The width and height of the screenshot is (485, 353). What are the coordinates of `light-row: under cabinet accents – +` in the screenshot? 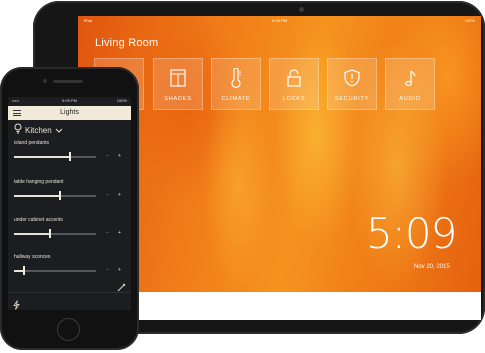 It's located at (69, 232).